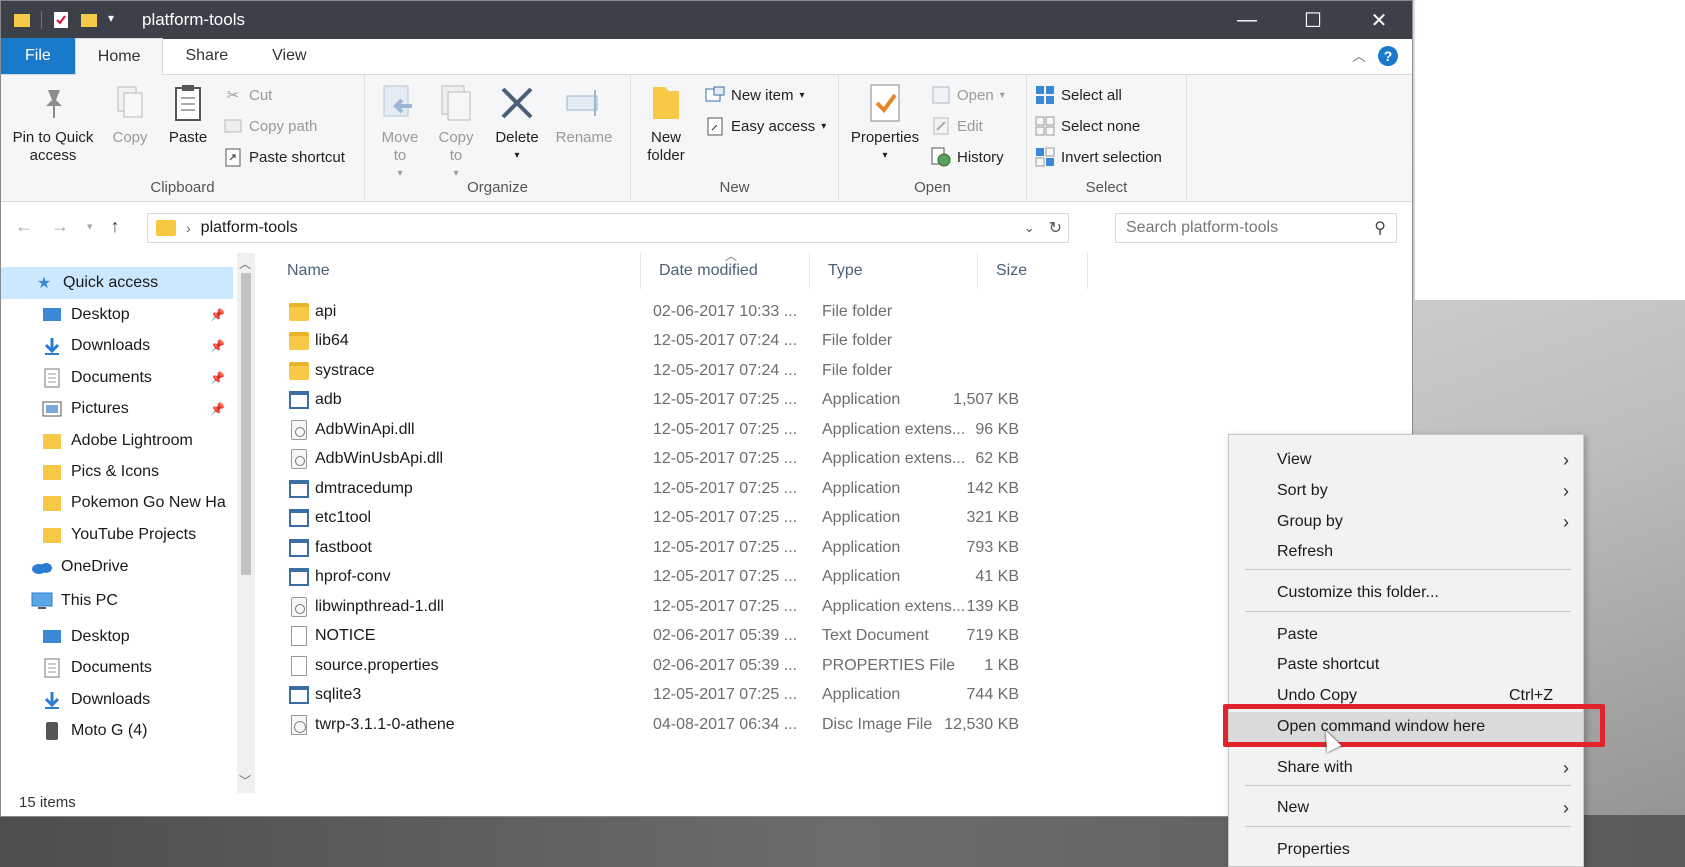 This screenshot has width=1685, height=867. What do you see at coordinates (1247, 20) in the screenshot?
I see `minimize-button: —` at bounding box center [1247, 20].